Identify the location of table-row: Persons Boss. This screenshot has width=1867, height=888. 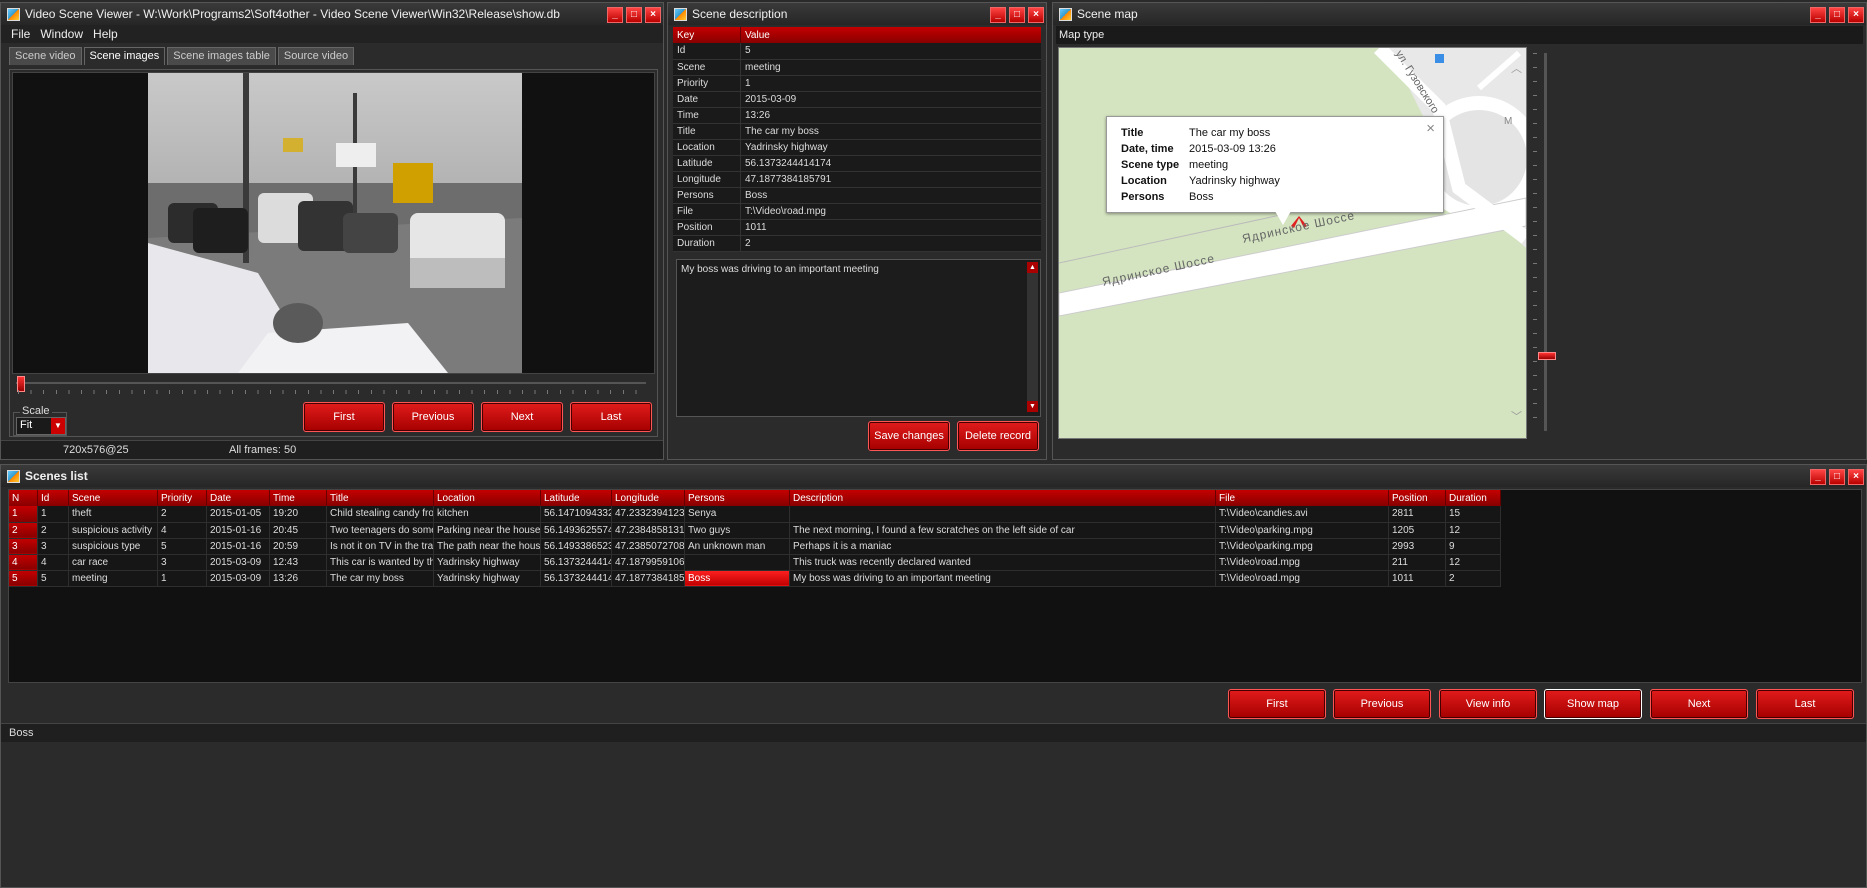
(857, 195).